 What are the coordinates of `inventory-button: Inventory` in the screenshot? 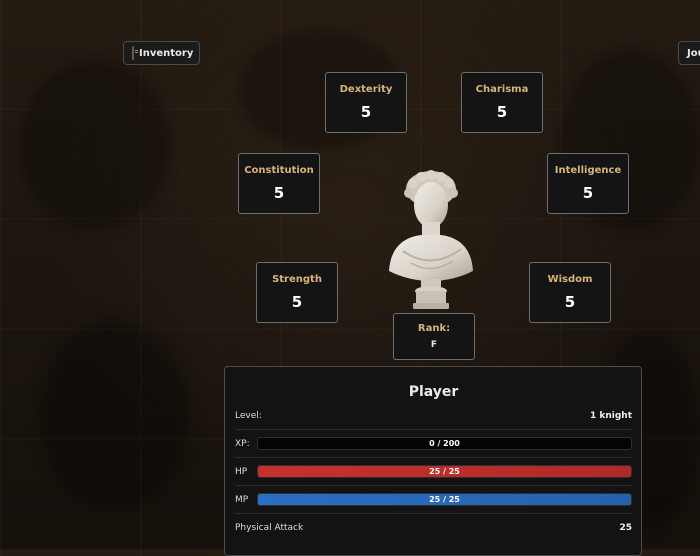 It's located at (161, 53).